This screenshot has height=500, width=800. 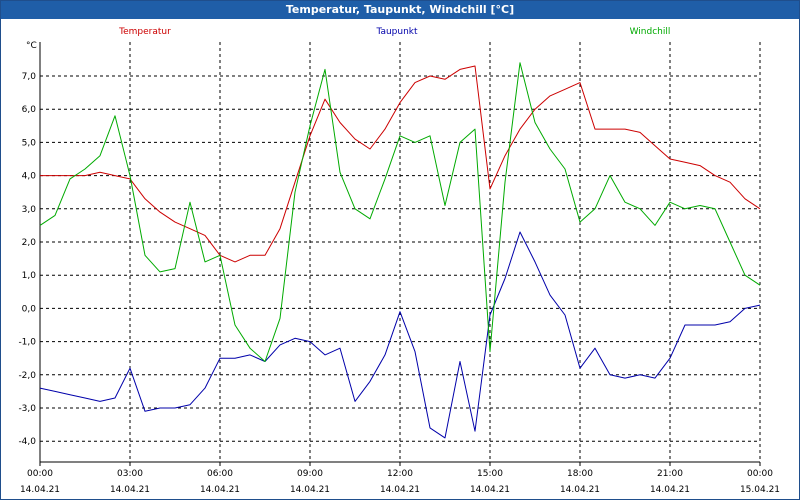 What do you see at coordinates (650, 32) in the screenshot?
I see `legend-item: Windchill` at bounding box center [650, 32].